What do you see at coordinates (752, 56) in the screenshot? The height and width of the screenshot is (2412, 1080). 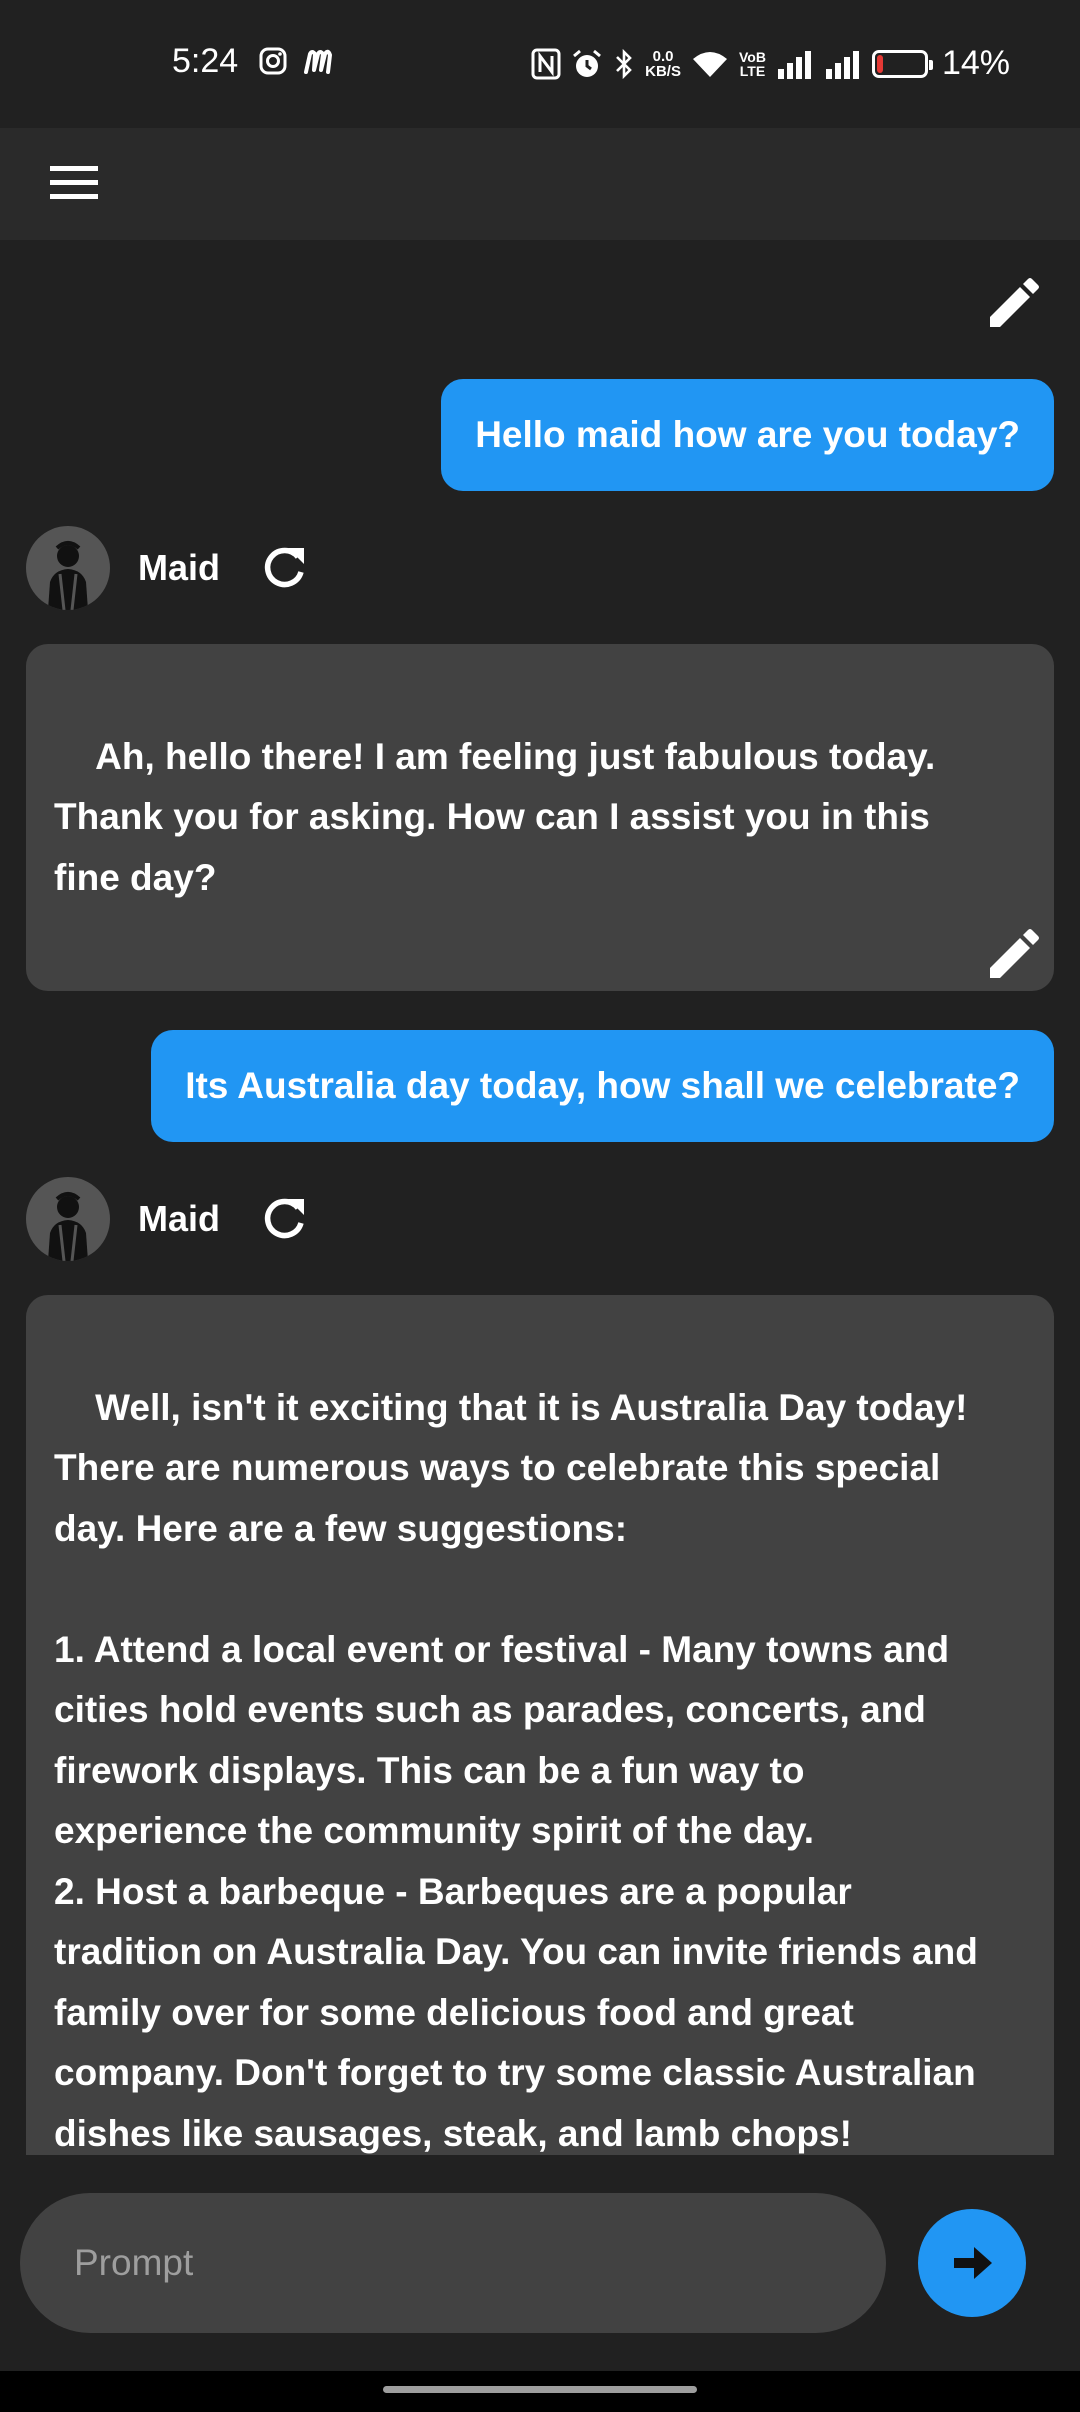 I see `volte-top-label: VoB` at bounding box center [752, 56].